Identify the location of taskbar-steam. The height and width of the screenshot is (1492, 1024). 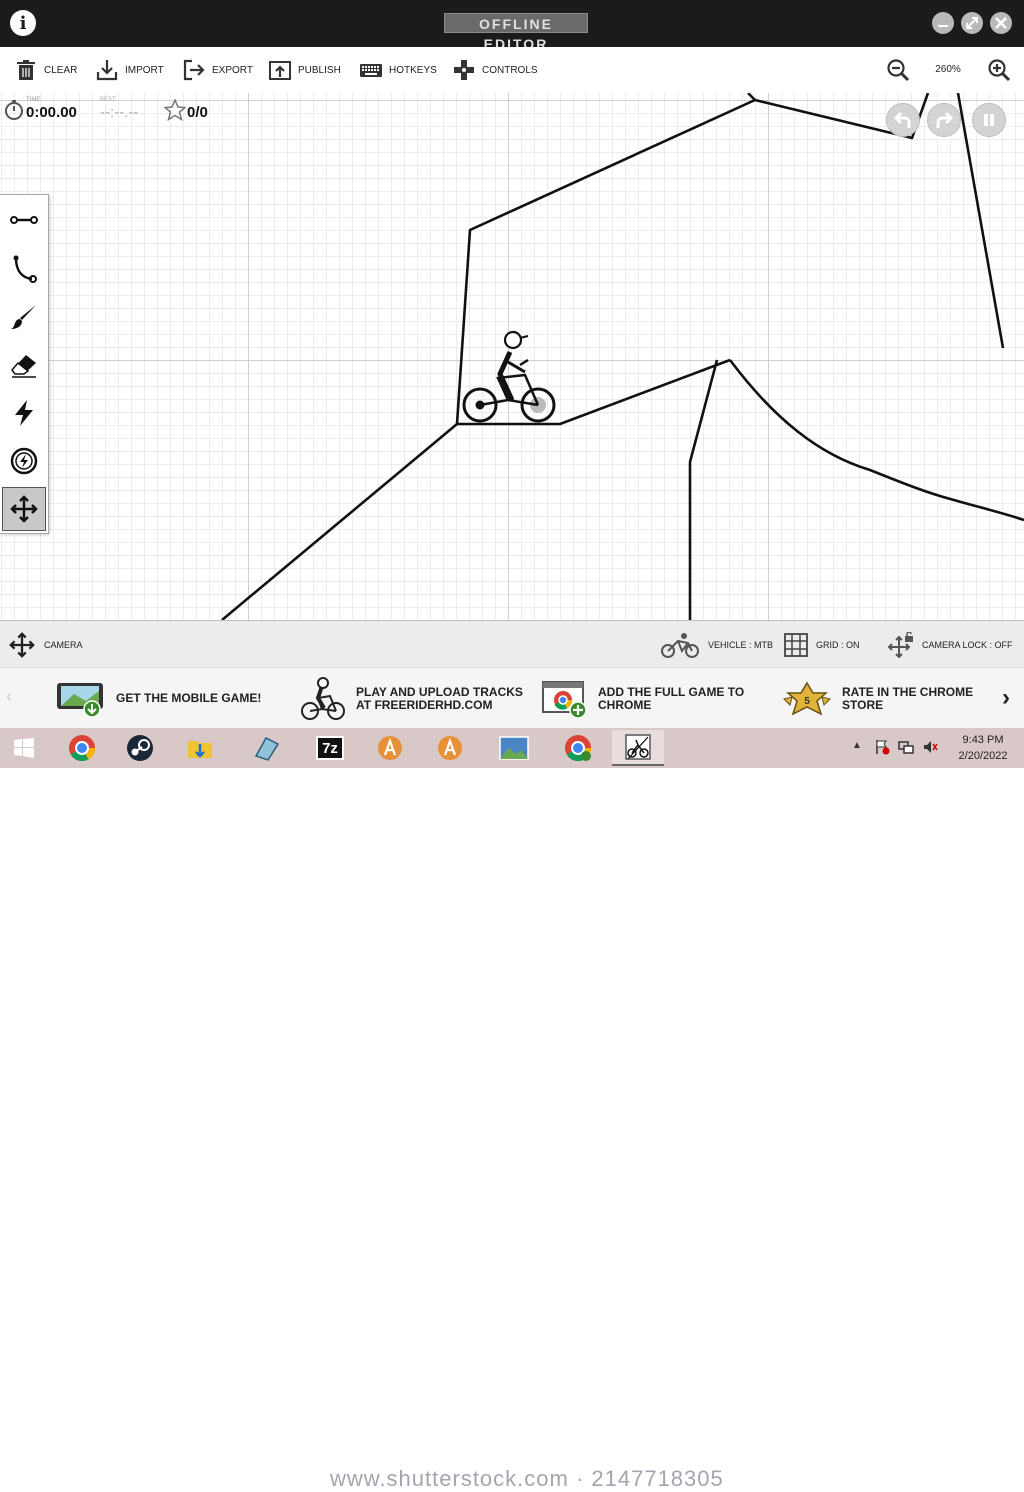
(140, 748).